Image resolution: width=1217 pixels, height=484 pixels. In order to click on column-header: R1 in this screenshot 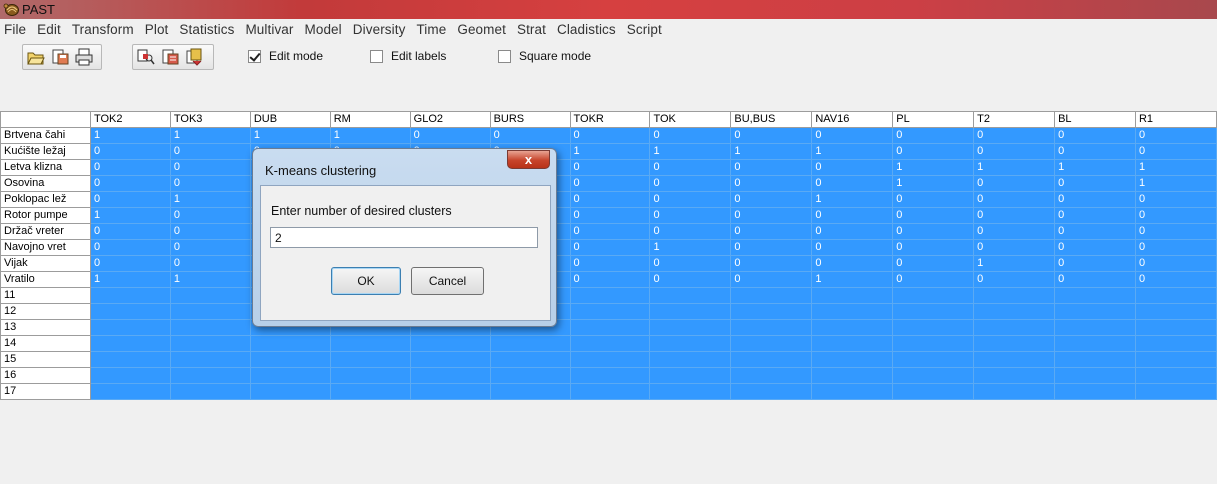, I will do `click(1175, 119)`.